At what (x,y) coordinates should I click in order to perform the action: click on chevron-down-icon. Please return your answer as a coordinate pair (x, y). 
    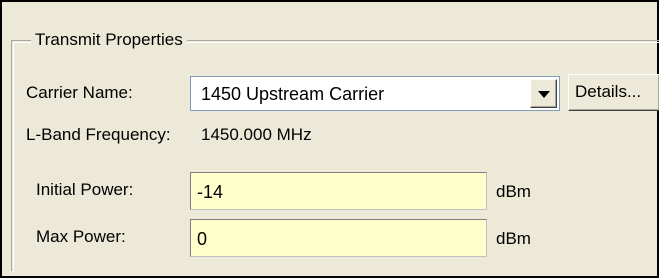
    Looking at the image, I should click on (544, 94).